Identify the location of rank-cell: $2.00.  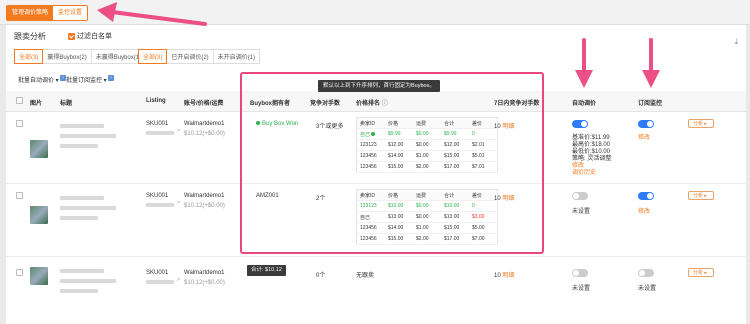
(427, 167).